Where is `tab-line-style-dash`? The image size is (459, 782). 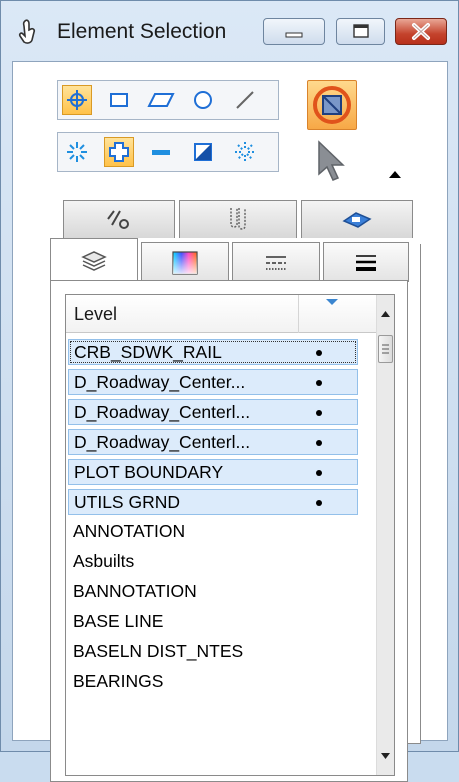 tab-line-style-dash is located at coordinates (276, 262).